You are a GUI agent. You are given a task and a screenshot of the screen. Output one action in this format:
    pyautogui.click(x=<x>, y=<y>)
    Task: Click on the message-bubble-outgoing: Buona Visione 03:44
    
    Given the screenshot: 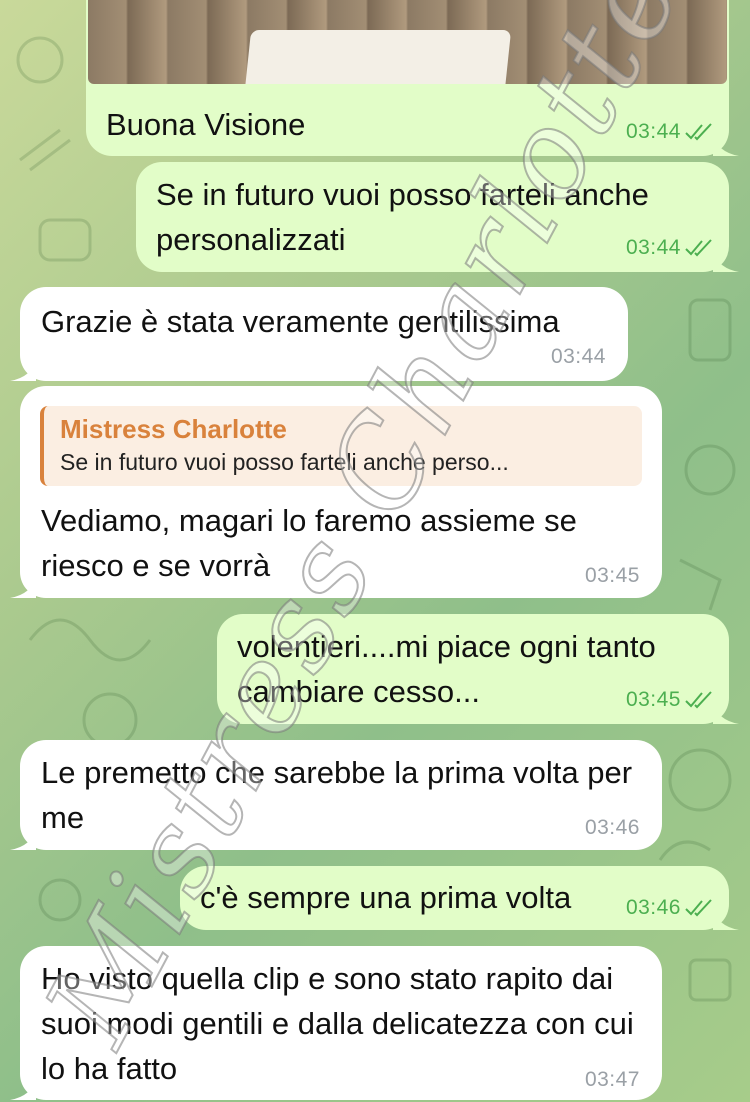 What is the action you would take?
    pyautogui.click(x=412, y=78)
    